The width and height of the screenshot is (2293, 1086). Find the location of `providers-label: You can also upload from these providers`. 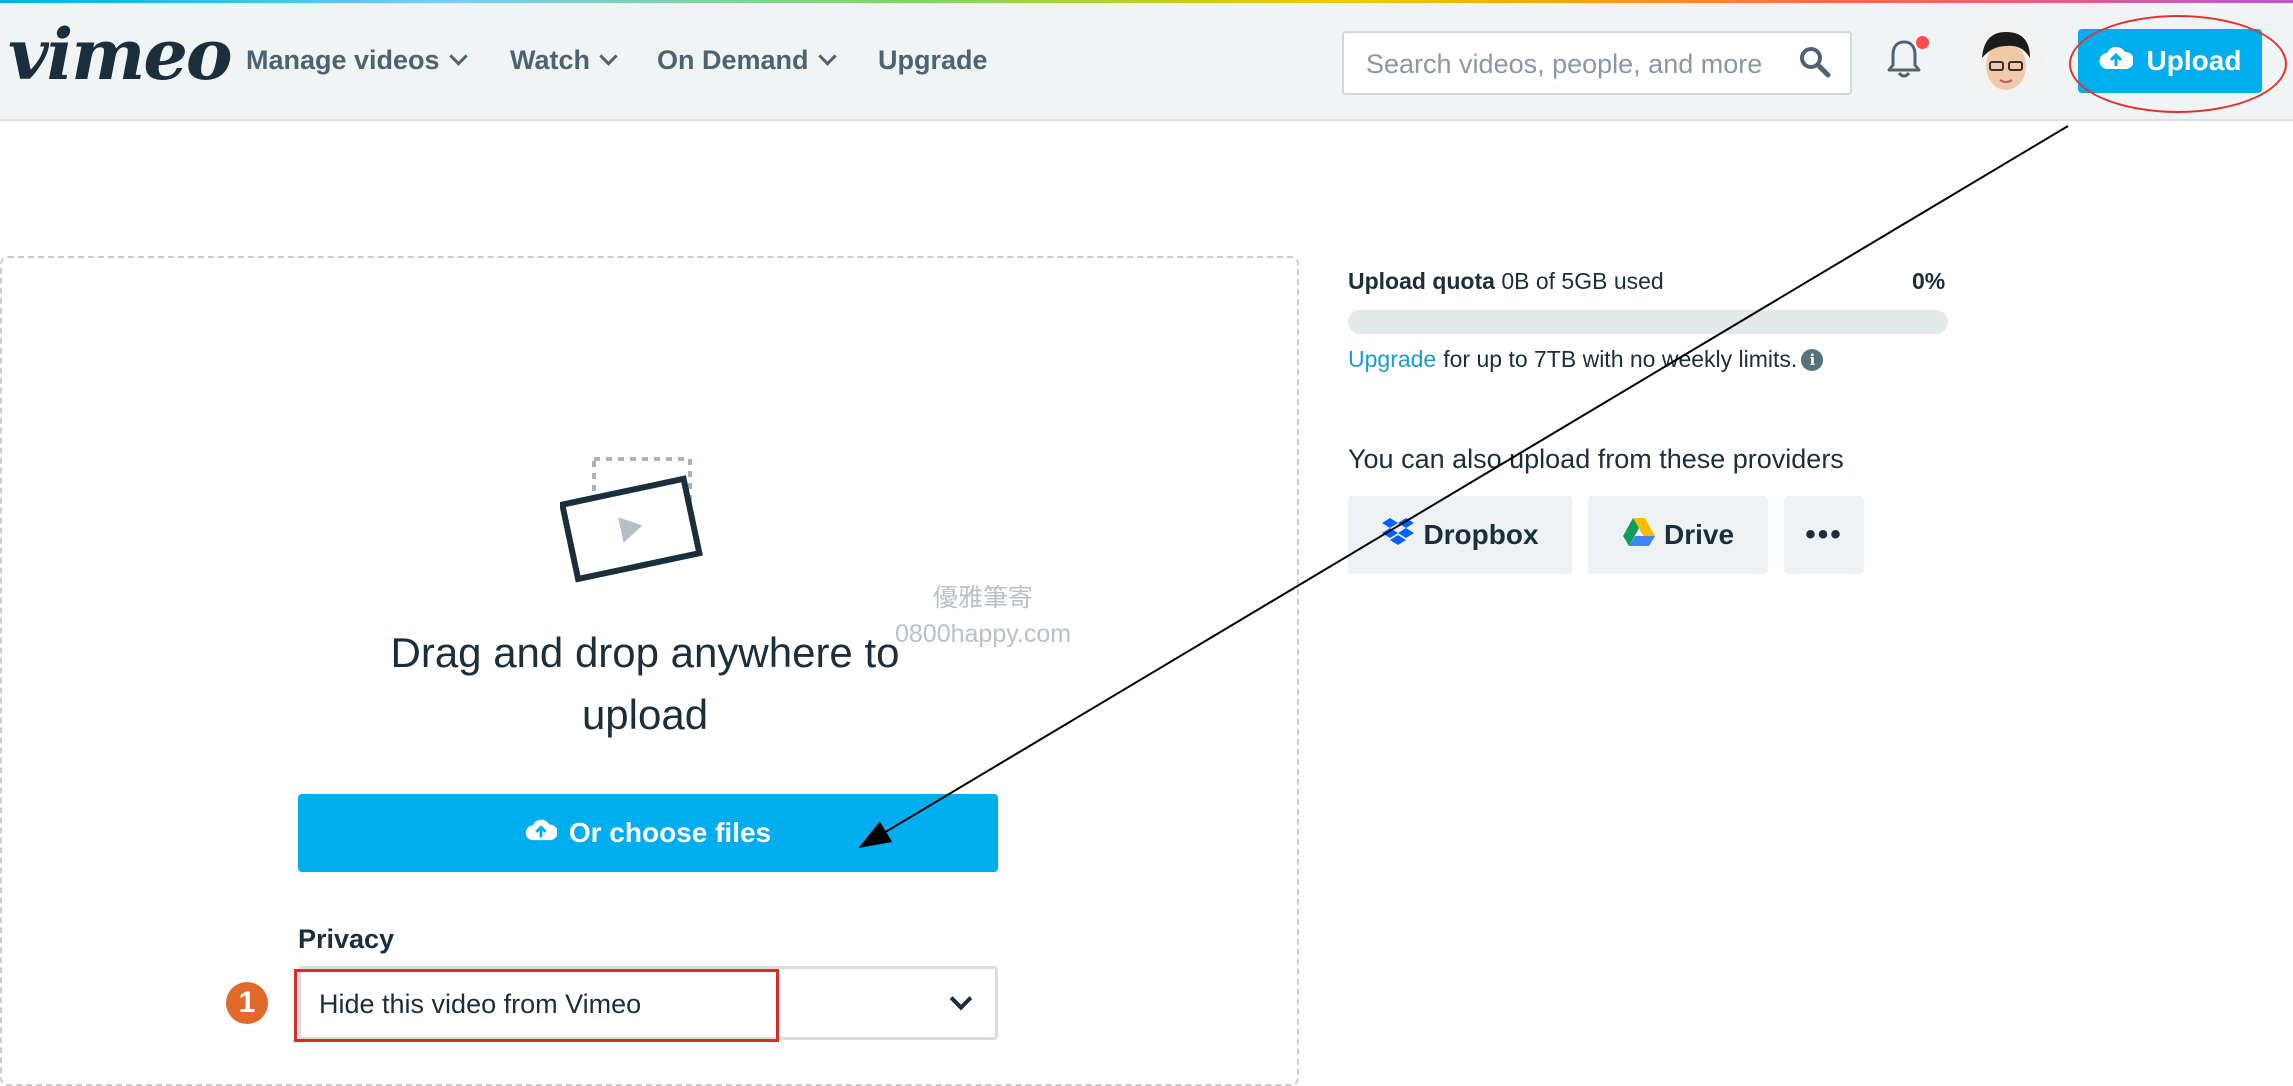

providers-label: You can also upload from these providers is located at coordinates (1596, 459).